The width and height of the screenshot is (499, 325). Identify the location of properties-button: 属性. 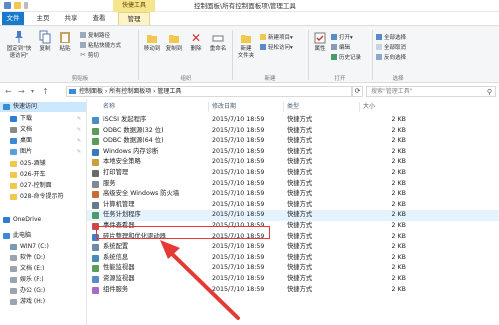
(320, 42).